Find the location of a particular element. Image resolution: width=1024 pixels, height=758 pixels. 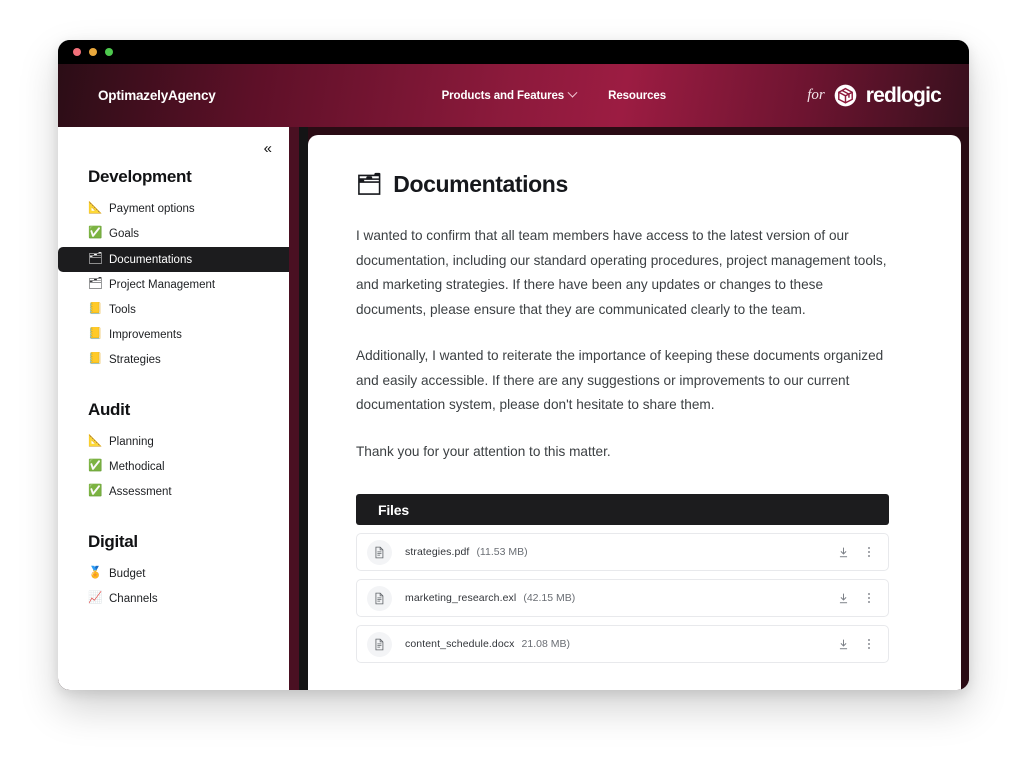

maximize-window-button is located at coordinates (109, 52).